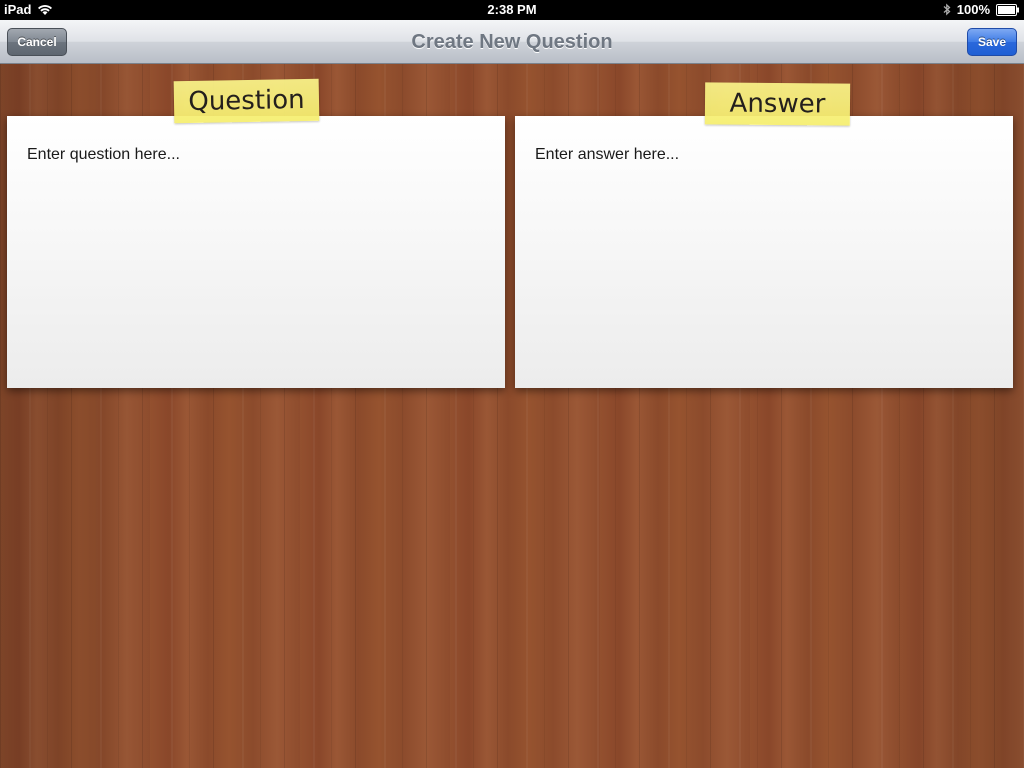 The height and width of the screenshot is (768, 1024). Describe the element at coordinates (992, 42) in the screenshot. I see `save-button: Save` at that location.